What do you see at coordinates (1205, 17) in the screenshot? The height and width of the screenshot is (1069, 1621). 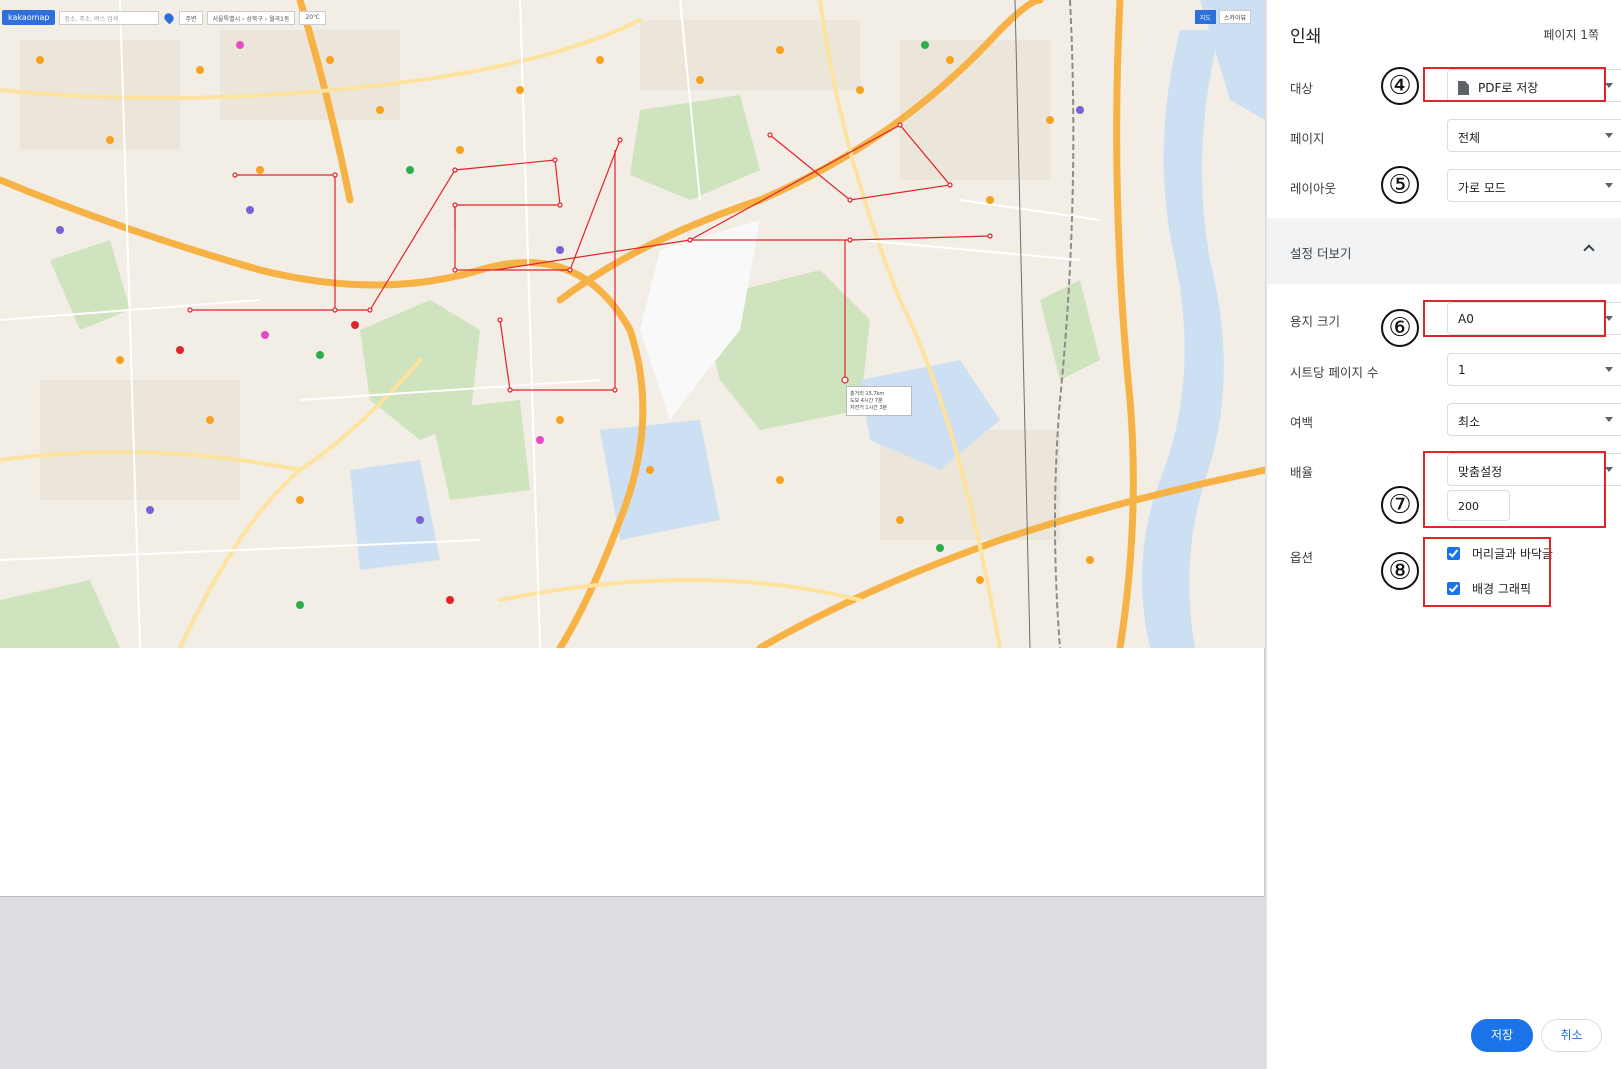 I see `map-view-button: 지도` at bounding box center [1205, 17].